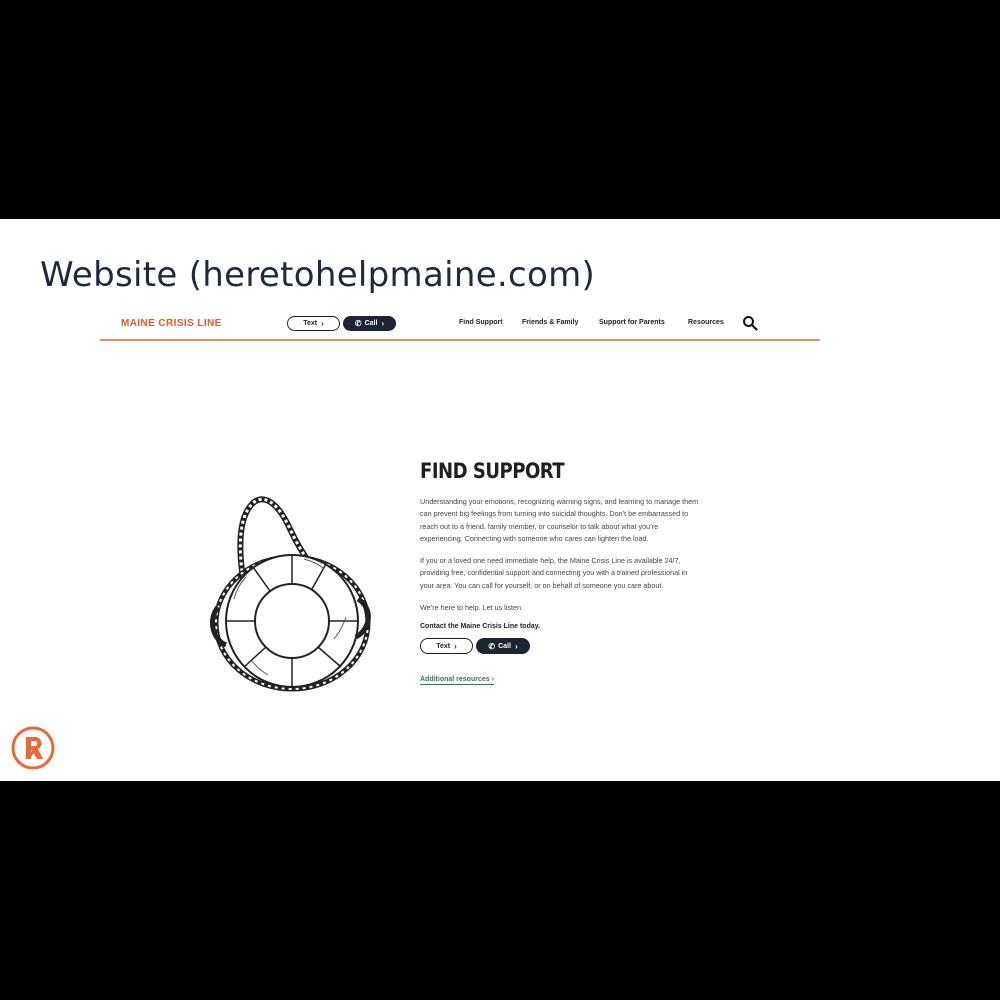 This screenshot has width=1000, height=1000. What do you see at coordinates (706, 322) in the screenshot?
I see `nav-resources: Resources` at bounding box center [706, 322].